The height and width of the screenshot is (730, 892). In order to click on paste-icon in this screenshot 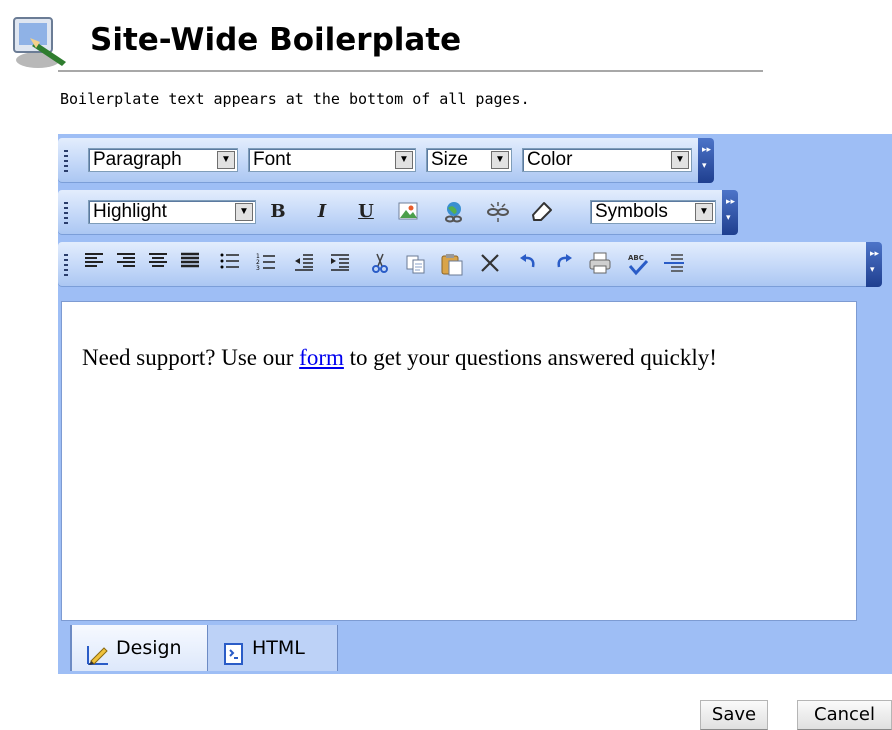, I will do `click(452, 264)`.